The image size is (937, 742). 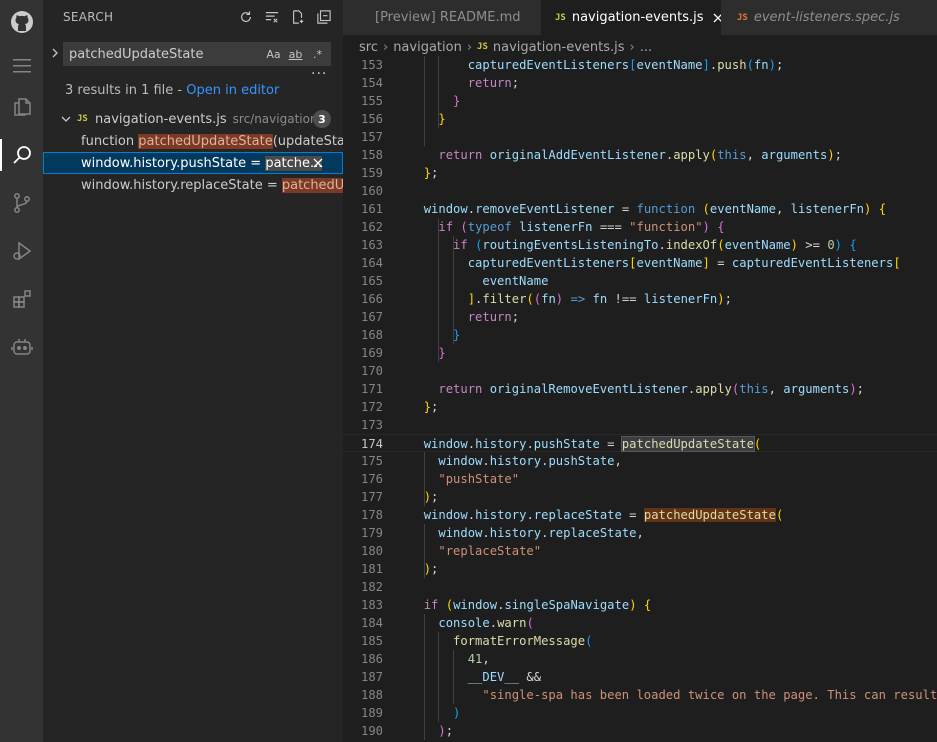 What do you see at coordinates (21, 251) in the screenshot?
I see `run-debug-icon` at bounding box center [21, 251].